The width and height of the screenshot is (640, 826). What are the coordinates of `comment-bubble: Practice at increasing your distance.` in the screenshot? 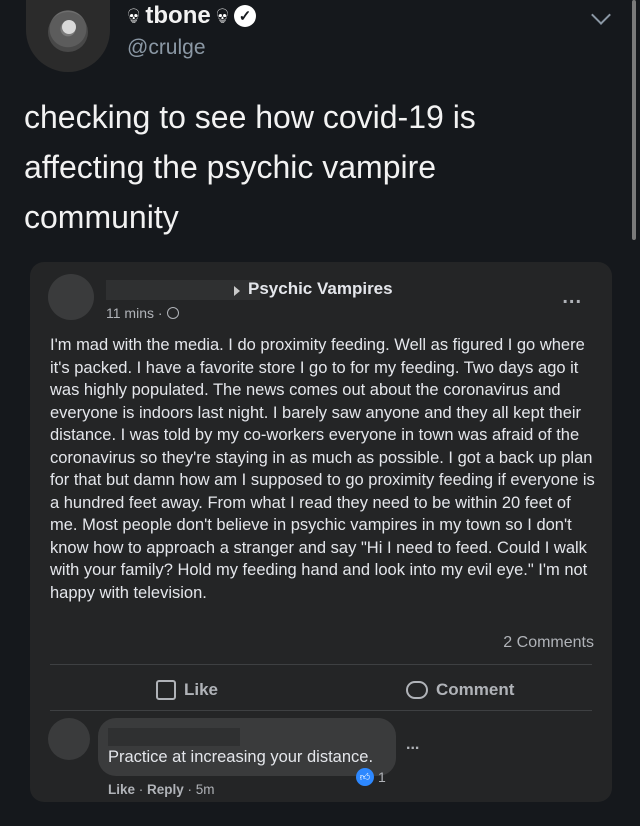 It's located at (247, 747).